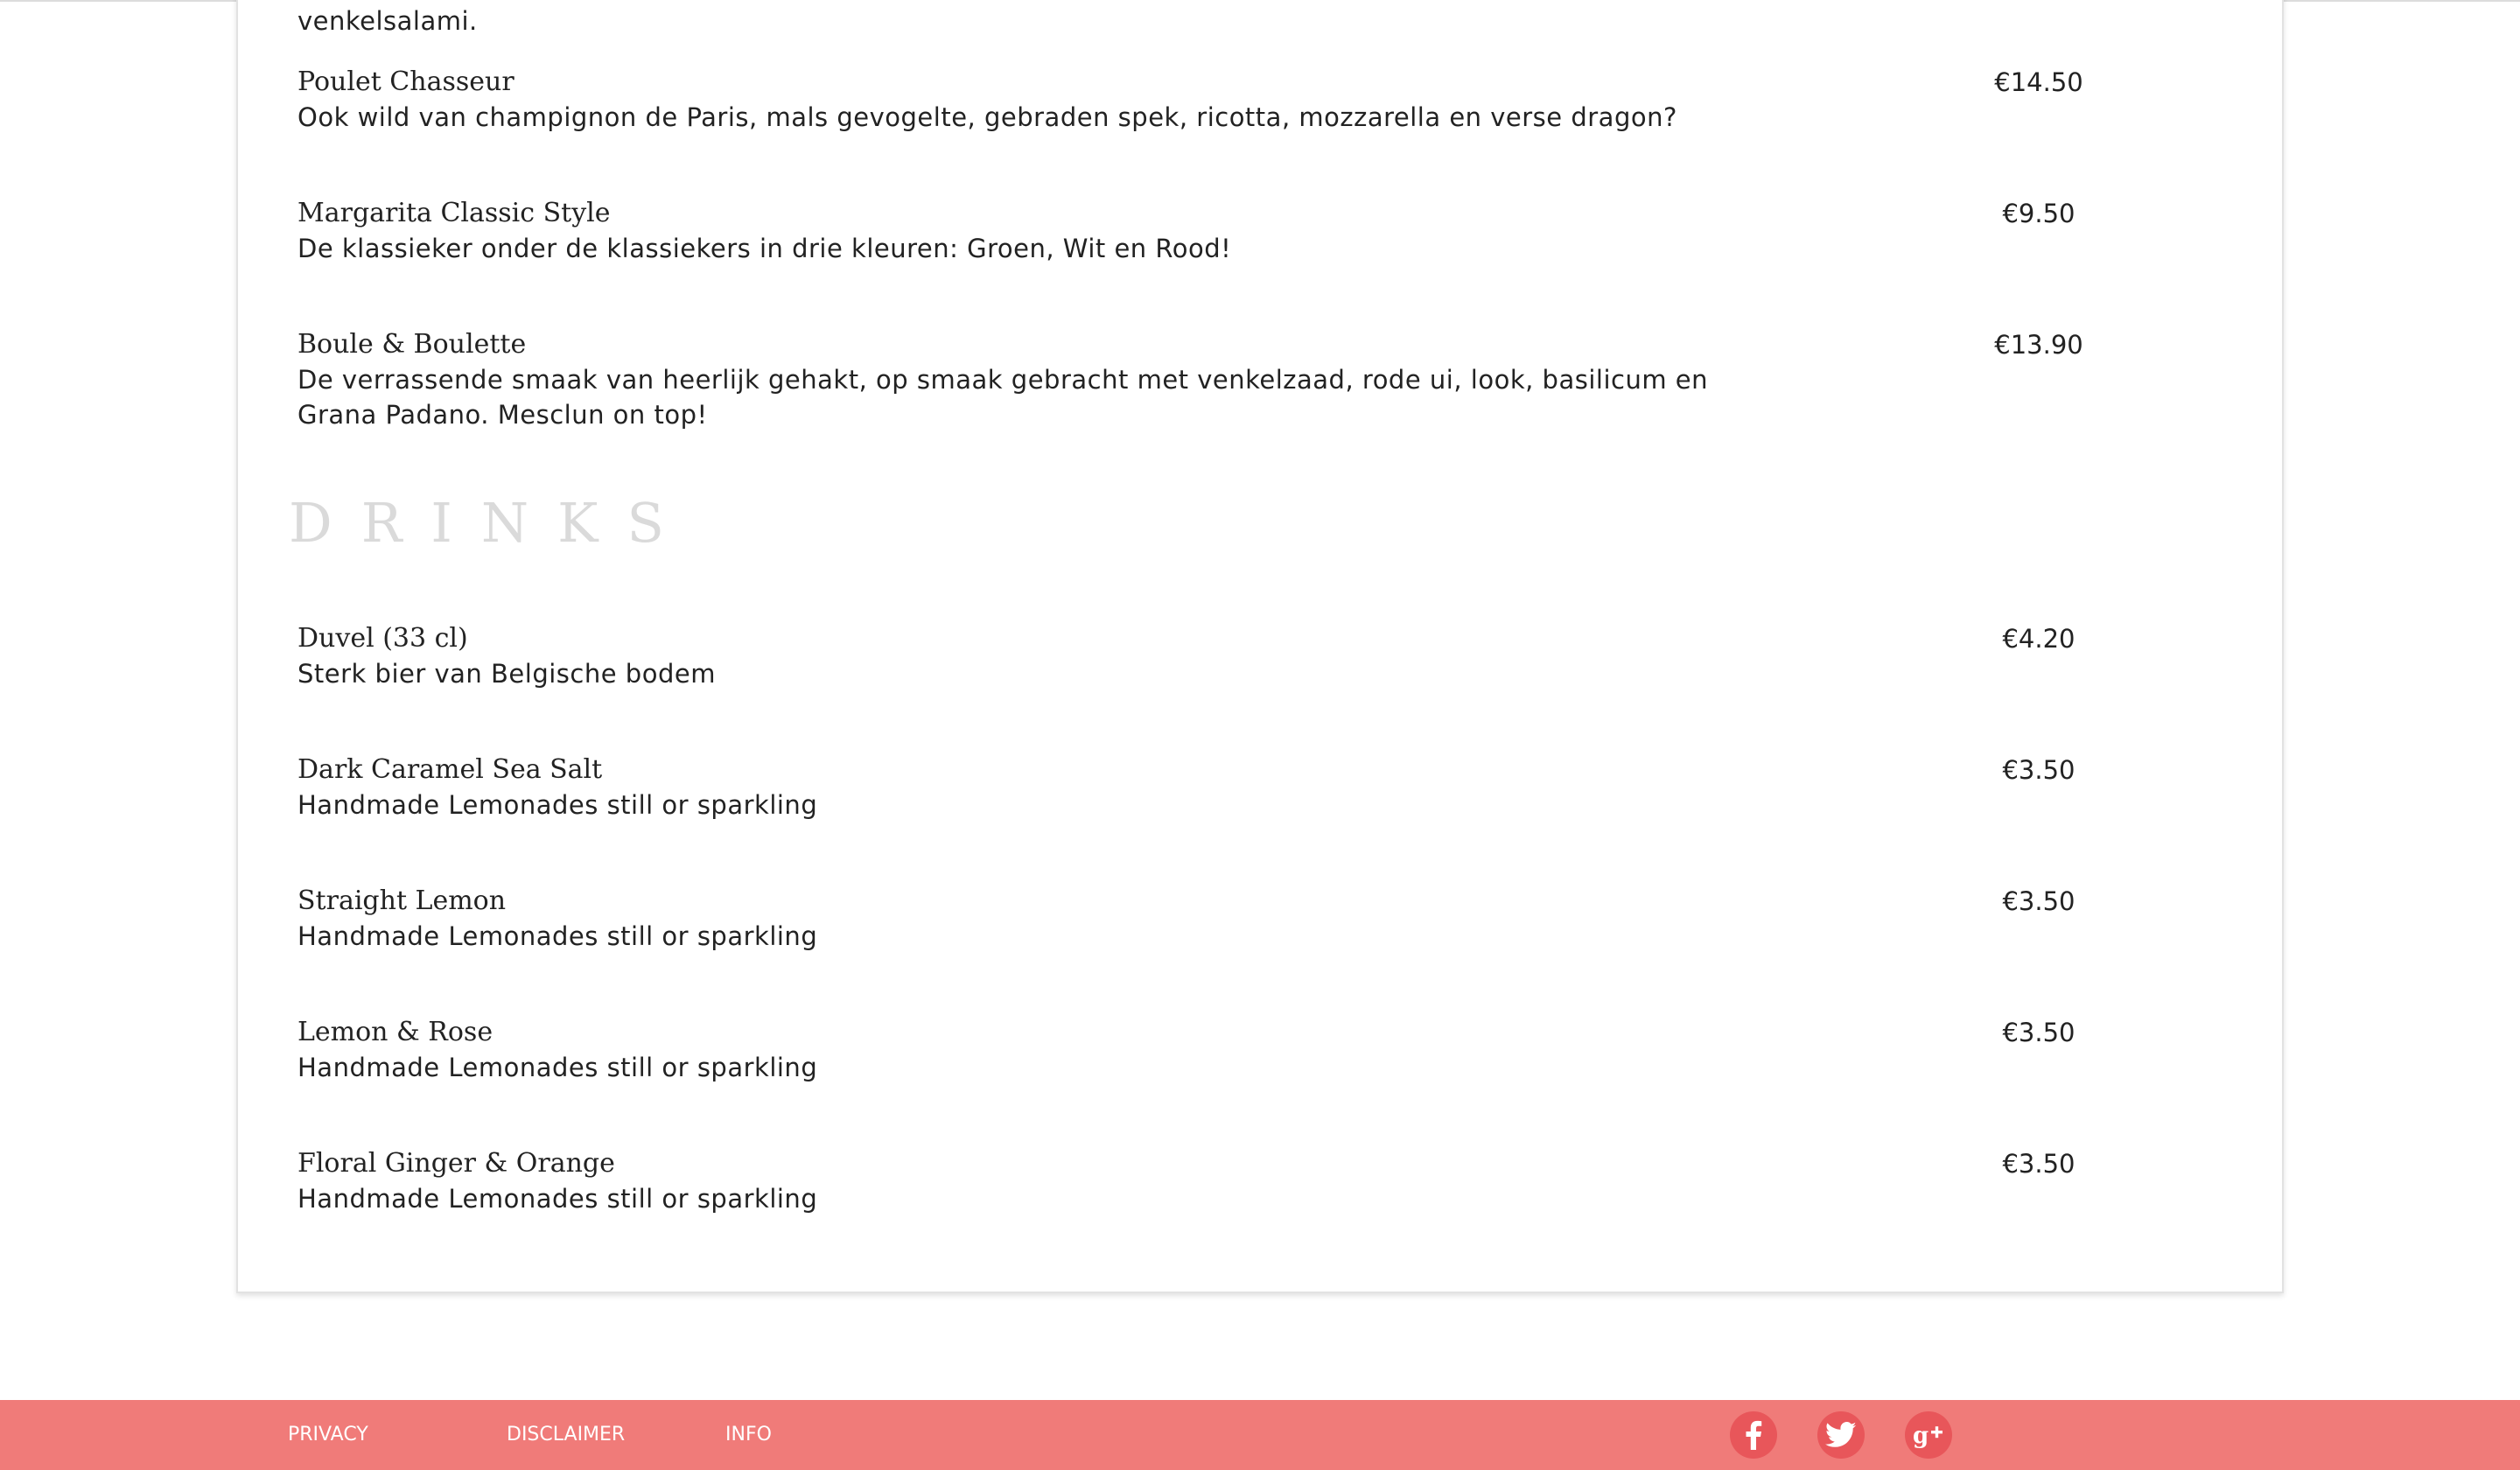 The height and width of the screenshot is (1470, 2520). What do you see at coordinates (1920, 1435) in the screenshot?
I see `svg-text: g` at bounding box center [1920, 1435].